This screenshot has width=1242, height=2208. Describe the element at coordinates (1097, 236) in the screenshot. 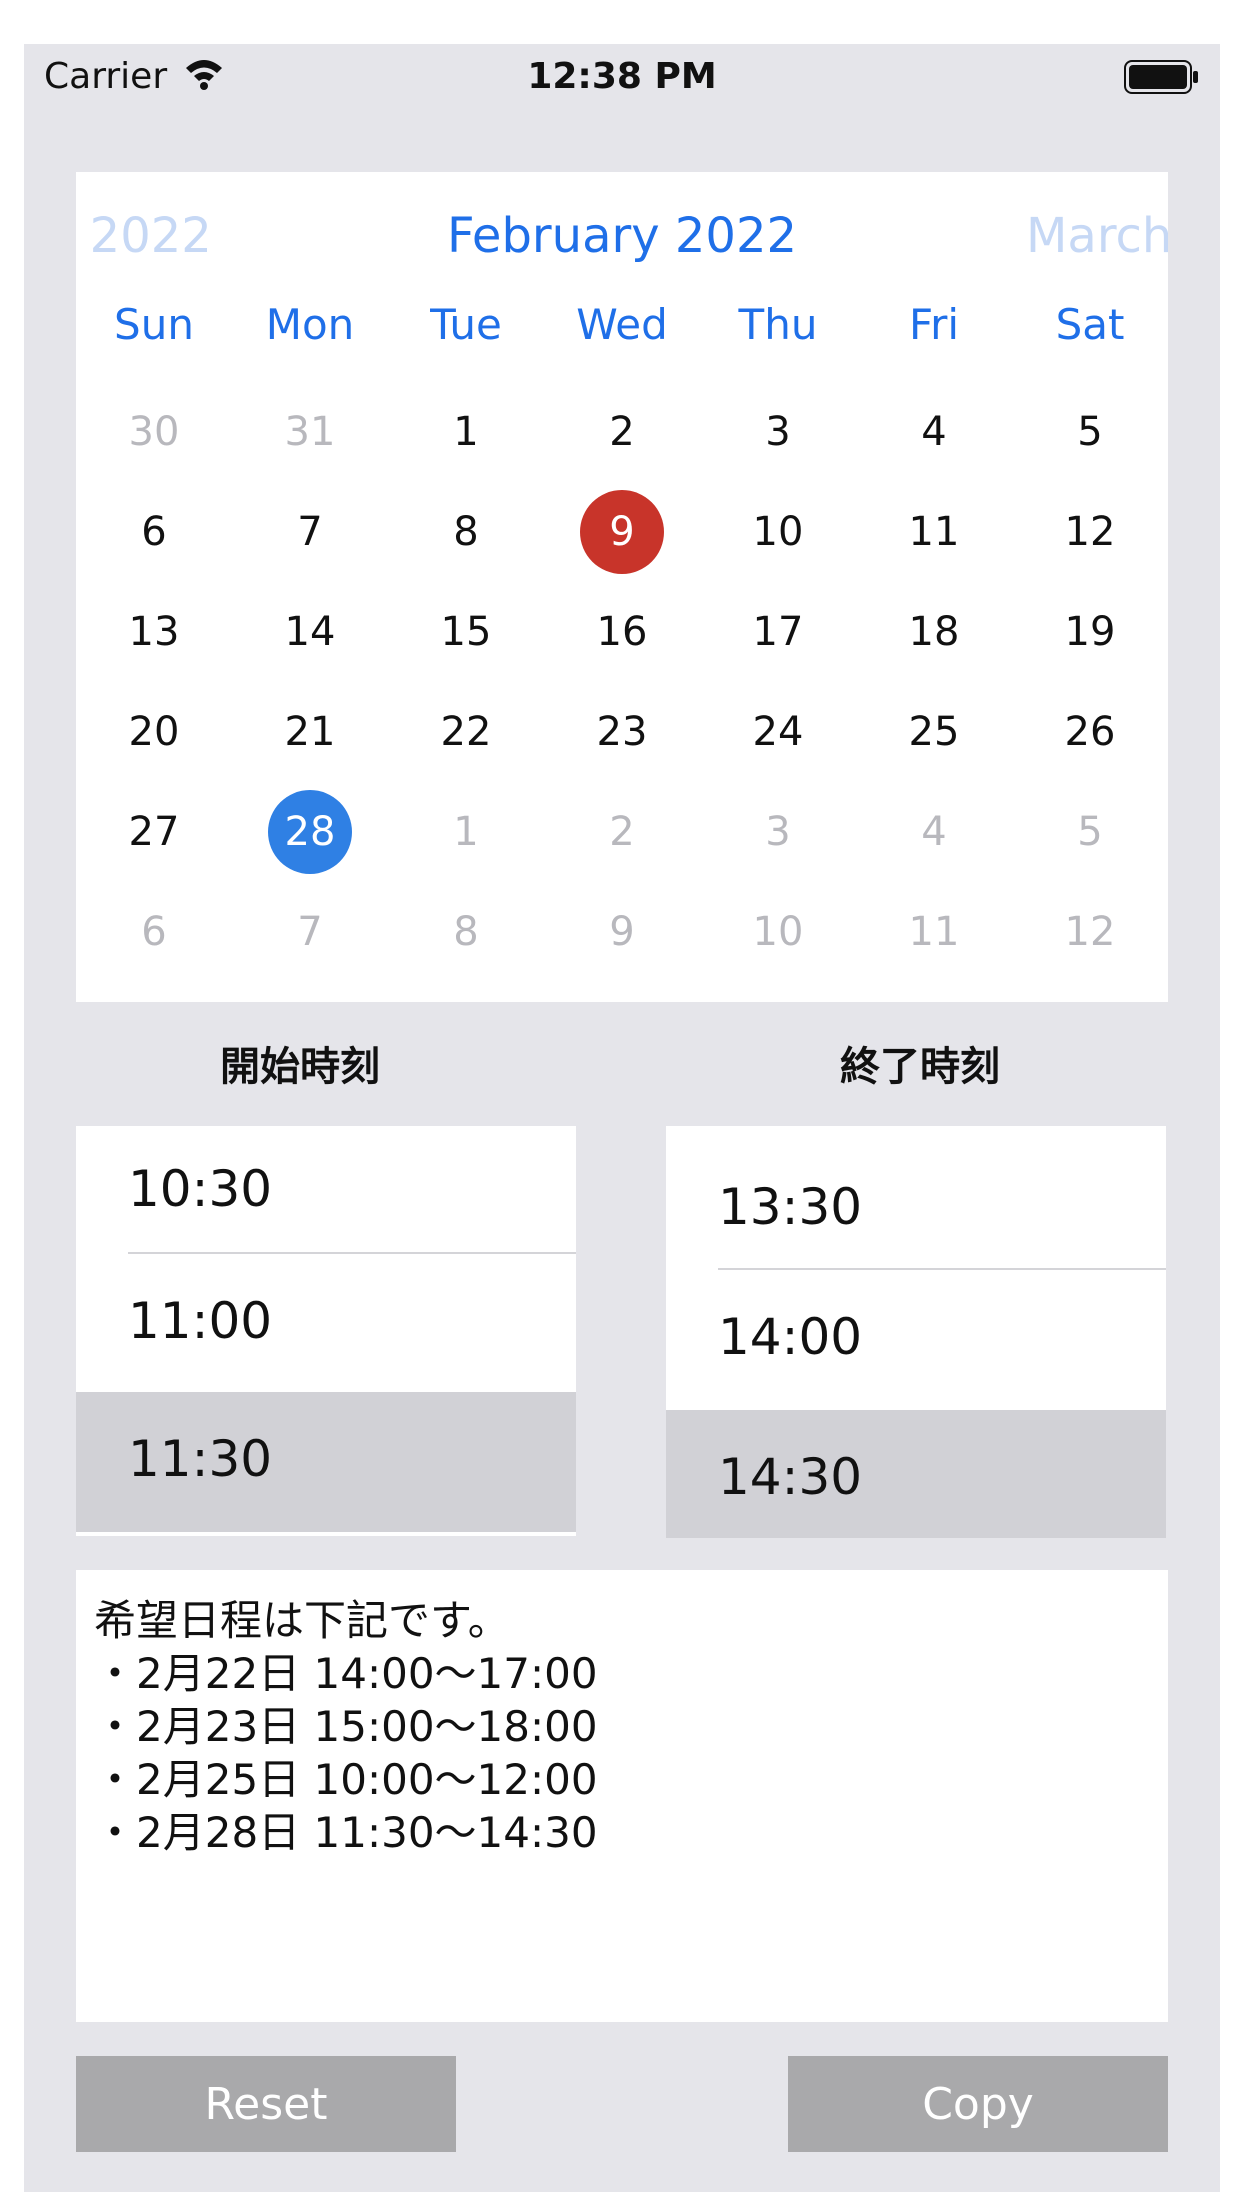

I see `next-month-label: March` at that location.